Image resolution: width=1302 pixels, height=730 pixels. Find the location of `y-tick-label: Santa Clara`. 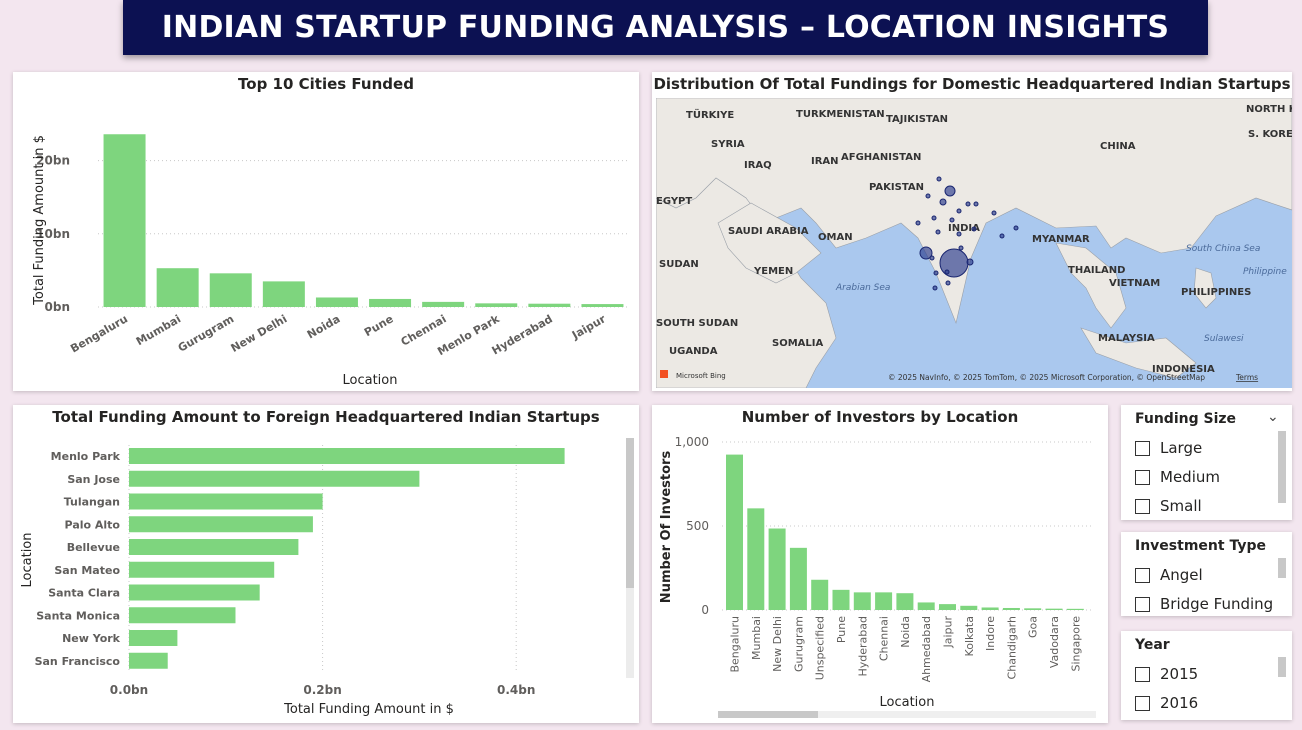

y-tick-label: Santa Clara is located at coordinates (84, 593).